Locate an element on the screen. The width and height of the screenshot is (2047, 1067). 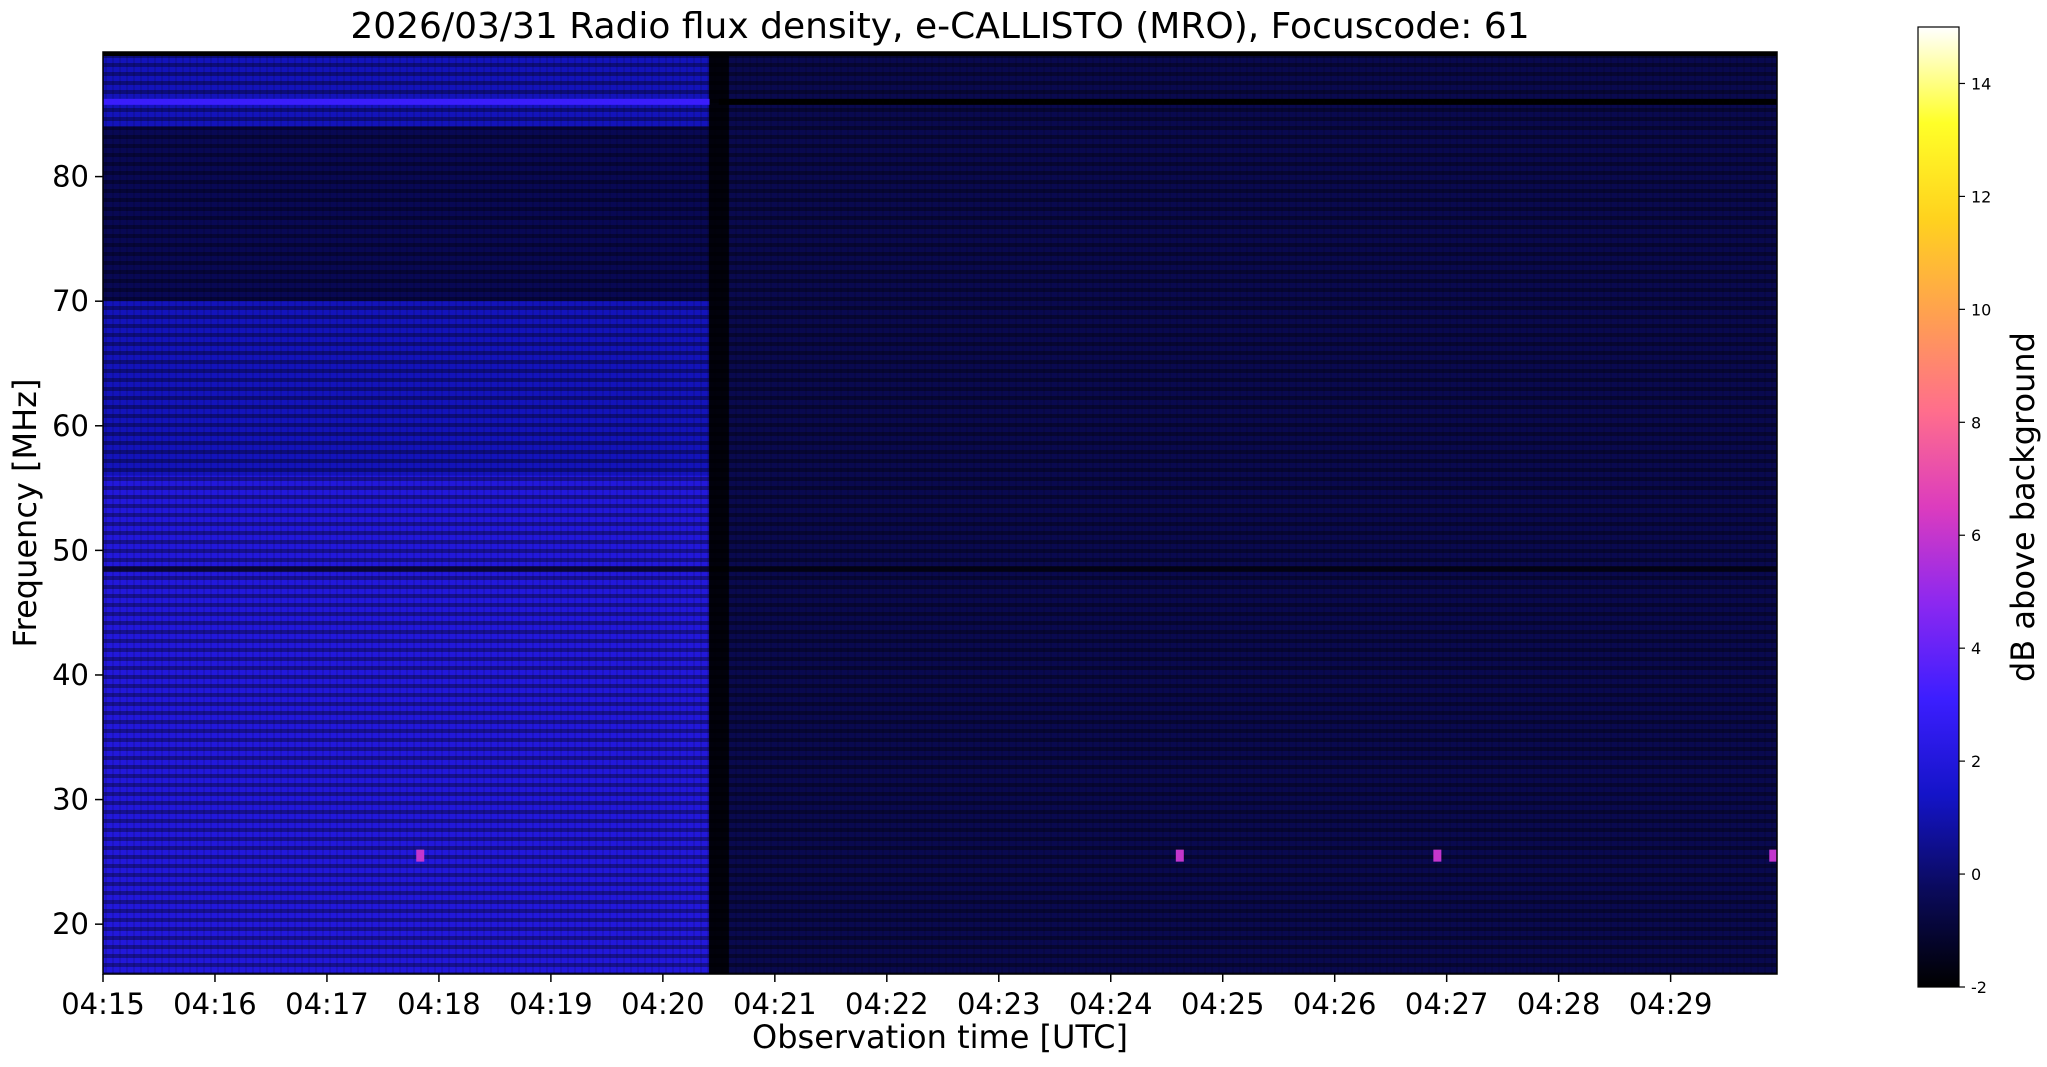
colorbar-tick-label: 6 is located at coordinates (1976, 535).